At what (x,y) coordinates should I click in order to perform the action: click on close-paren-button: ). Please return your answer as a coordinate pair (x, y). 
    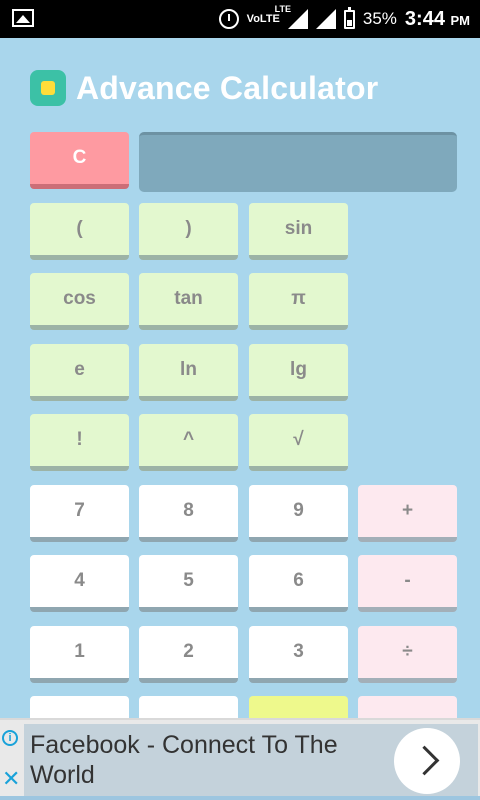
    Looking at the image, I should click on (188, 231).